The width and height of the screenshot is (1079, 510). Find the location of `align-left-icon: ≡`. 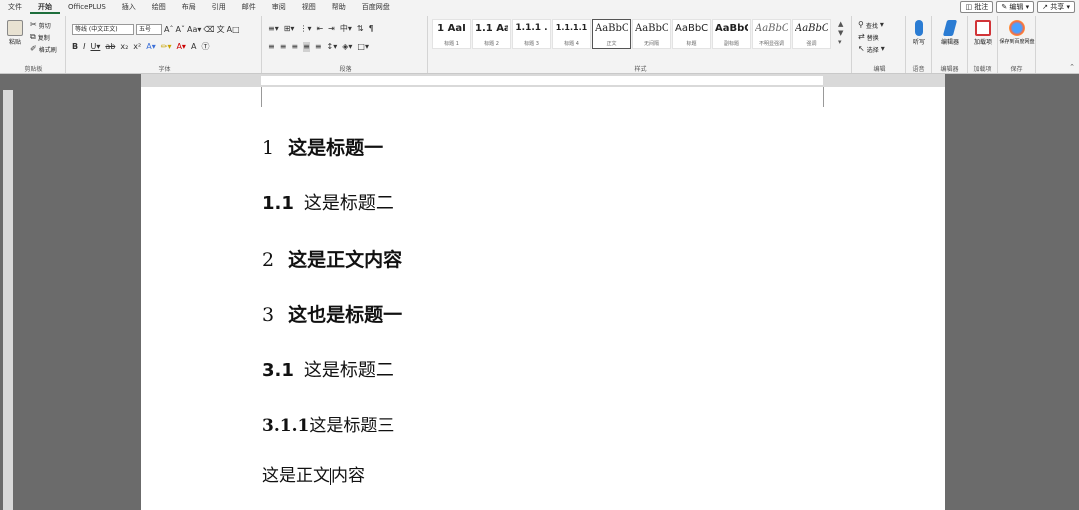

align-left-icon: ≡ is located at coordinates (271, 47).